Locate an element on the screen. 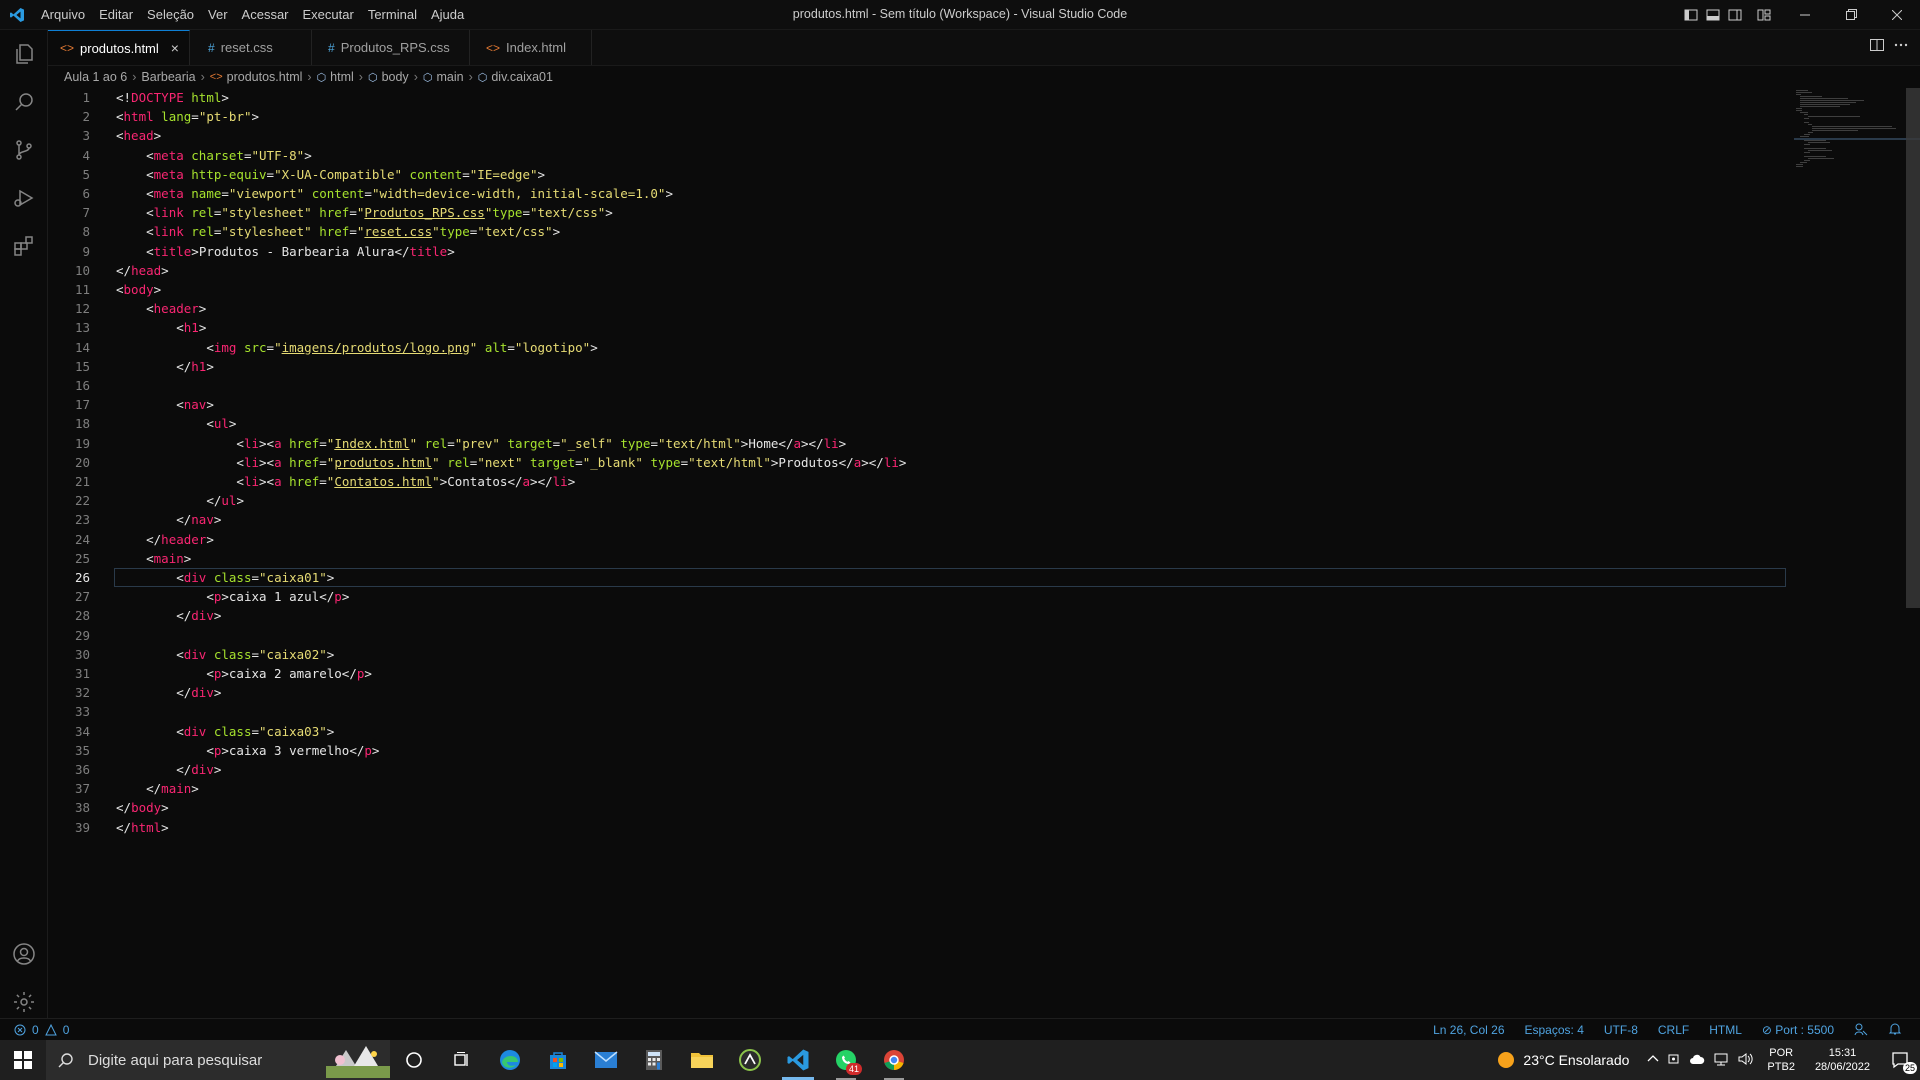  minimize-button is located at coordinates (1805, 14).